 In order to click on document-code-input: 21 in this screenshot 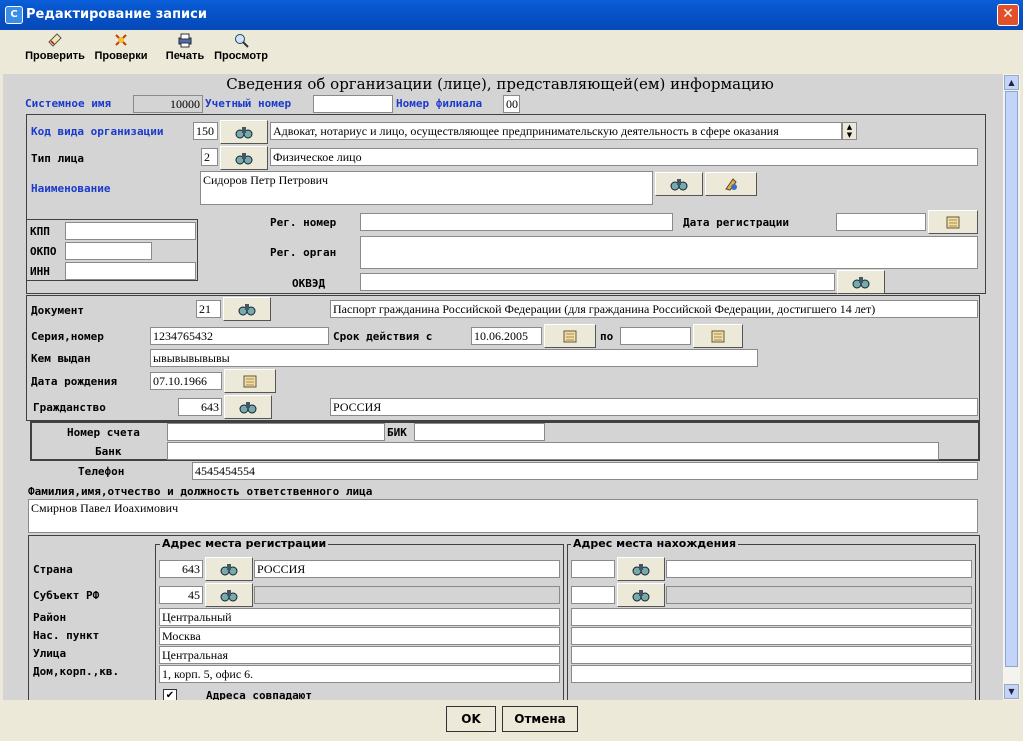, I will do `click(208, 309)`.